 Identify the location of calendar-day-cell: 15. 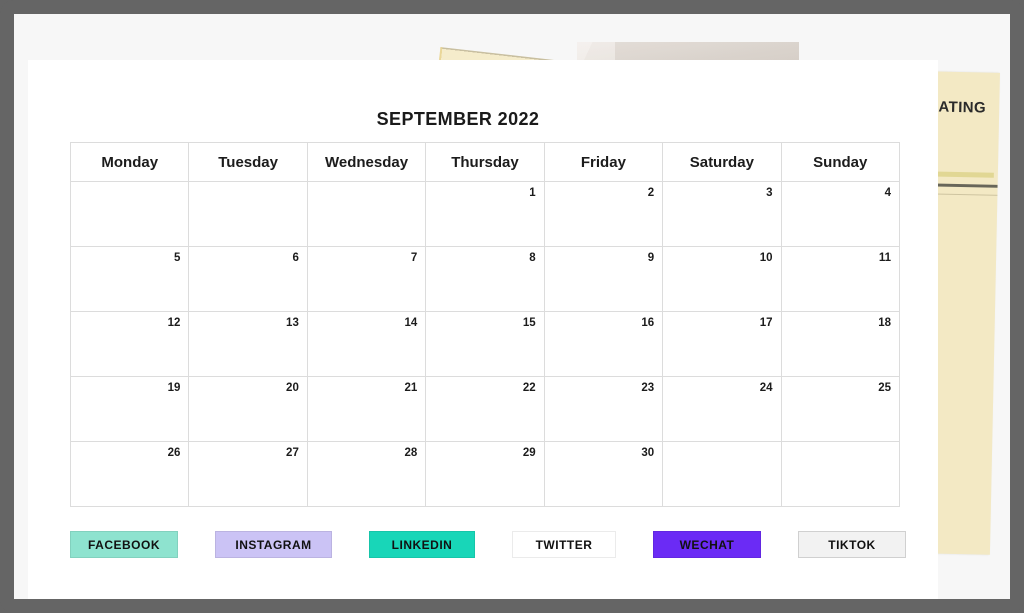
(485, 344).